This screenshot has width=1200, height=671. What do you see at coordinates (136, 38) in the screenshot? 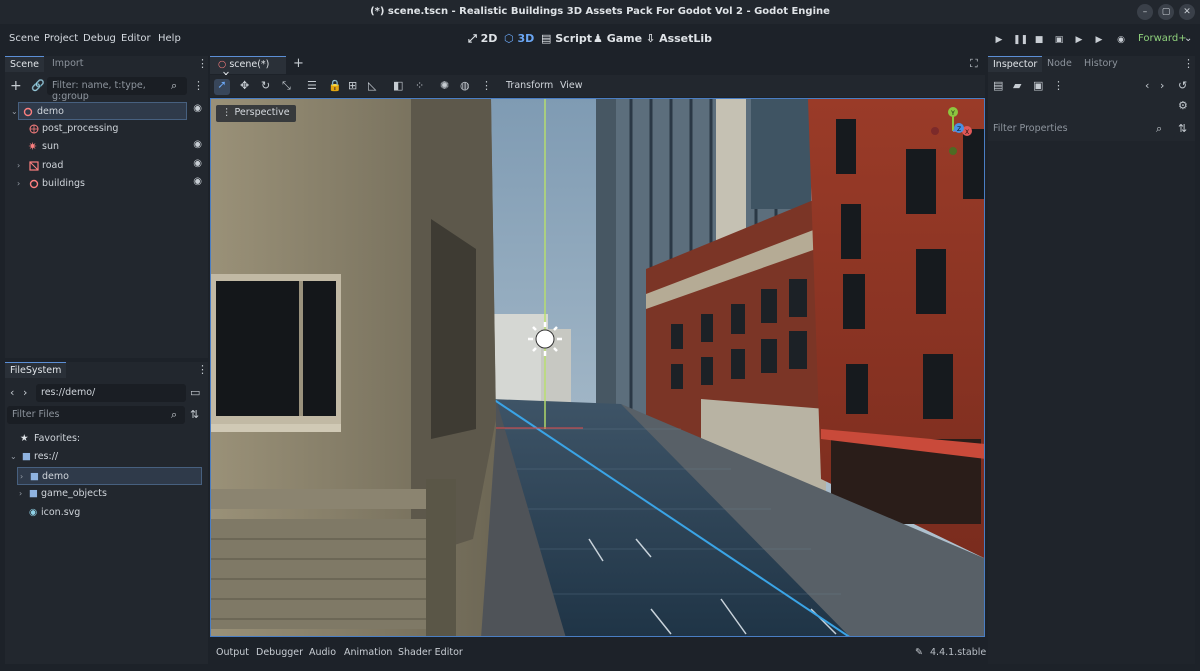
I see `menu-editor: Editor` at bounding box center [136, 38].